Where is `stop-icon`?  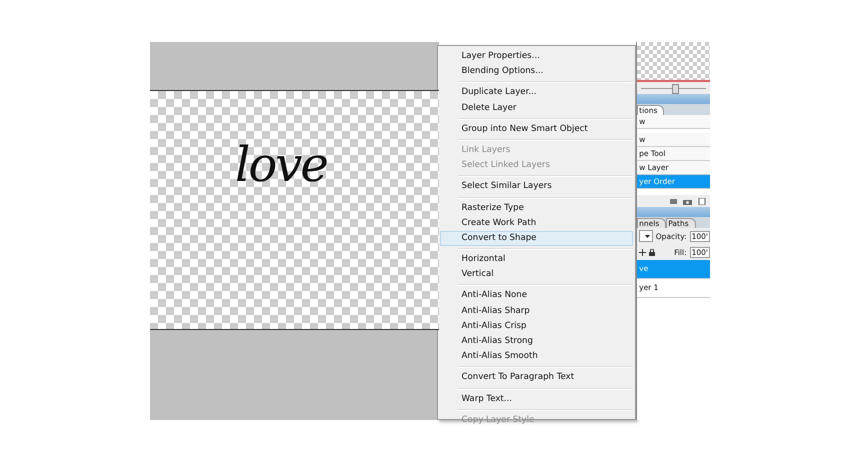 stop-icon is located at coordinates (673, 201).